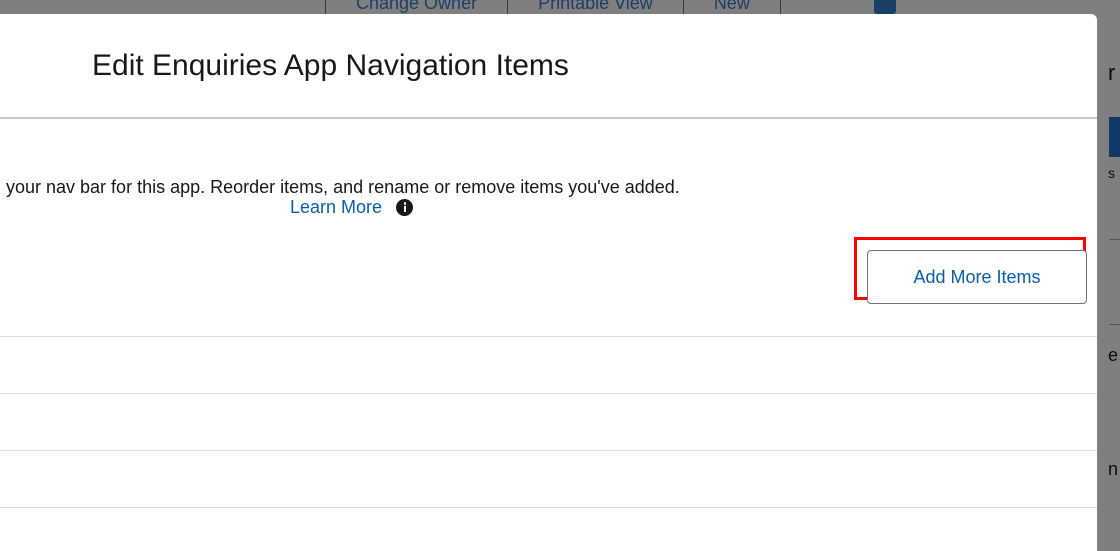 The image size is (1120, 551). I want to click on background-toolbar: Change Owner Printable View New, so click(553, 7).